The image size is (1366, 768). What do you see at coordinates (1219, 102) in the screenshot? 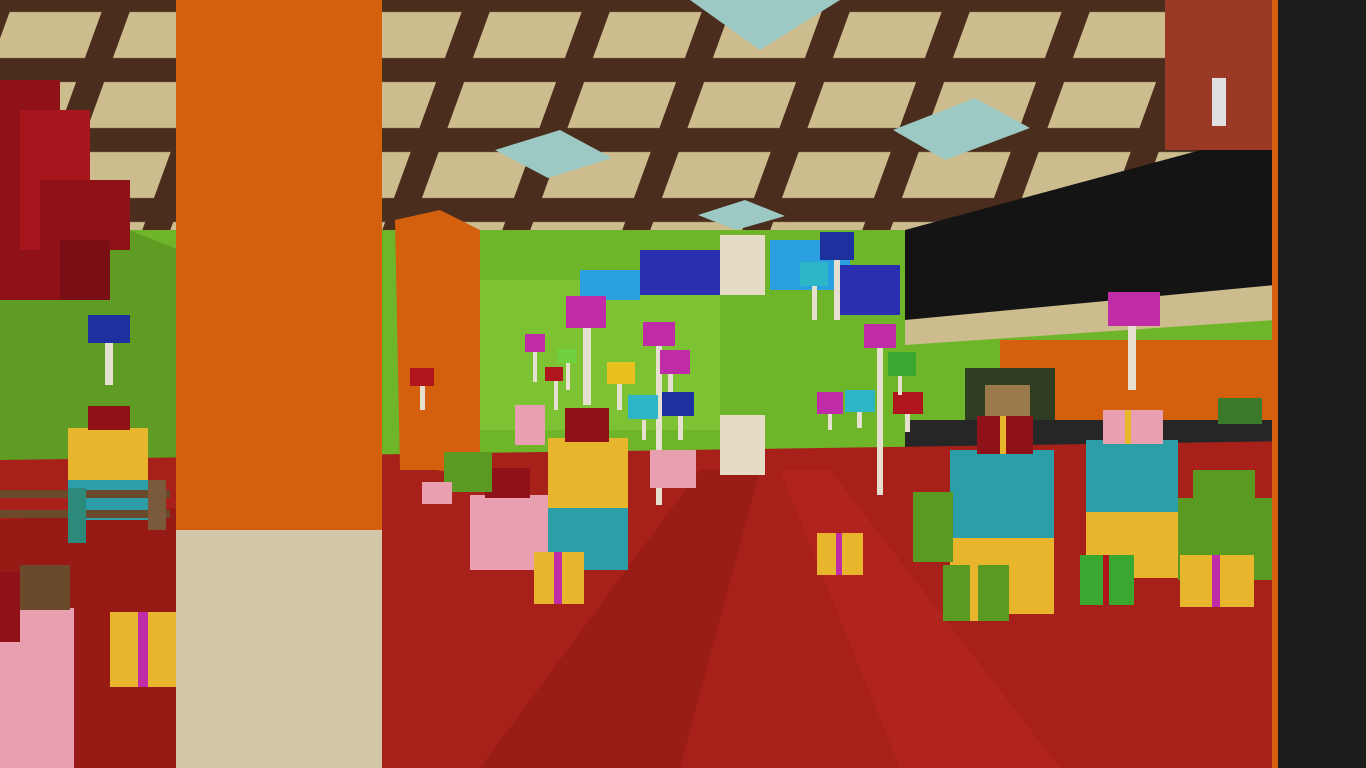
I see `iron-hook` at bounding box center [1219, 102].